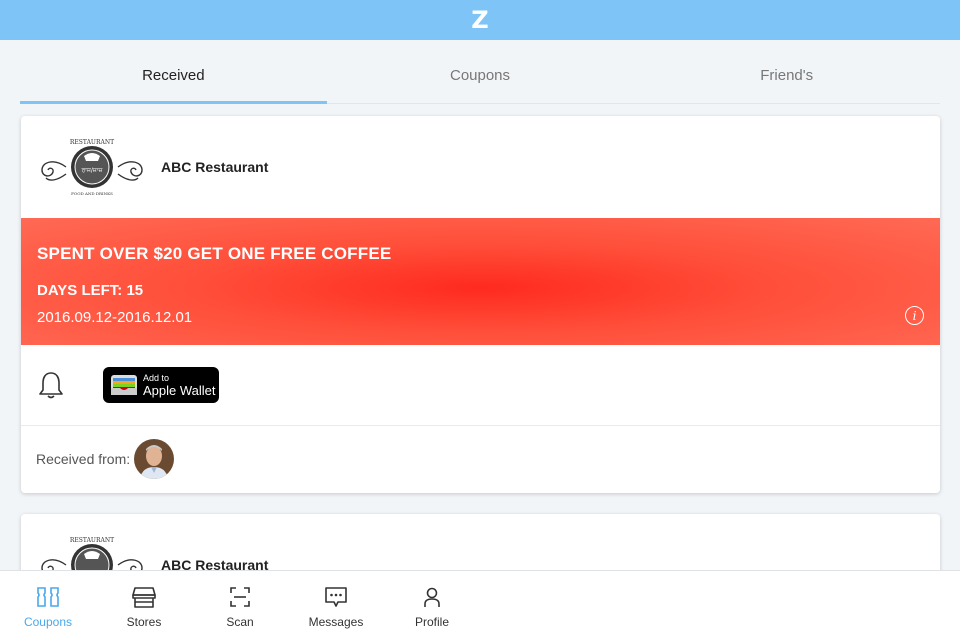  What do you see at coordinates (240, 597) in the screenshot?
I see `scan-icon` at bounding box center [240, 597].